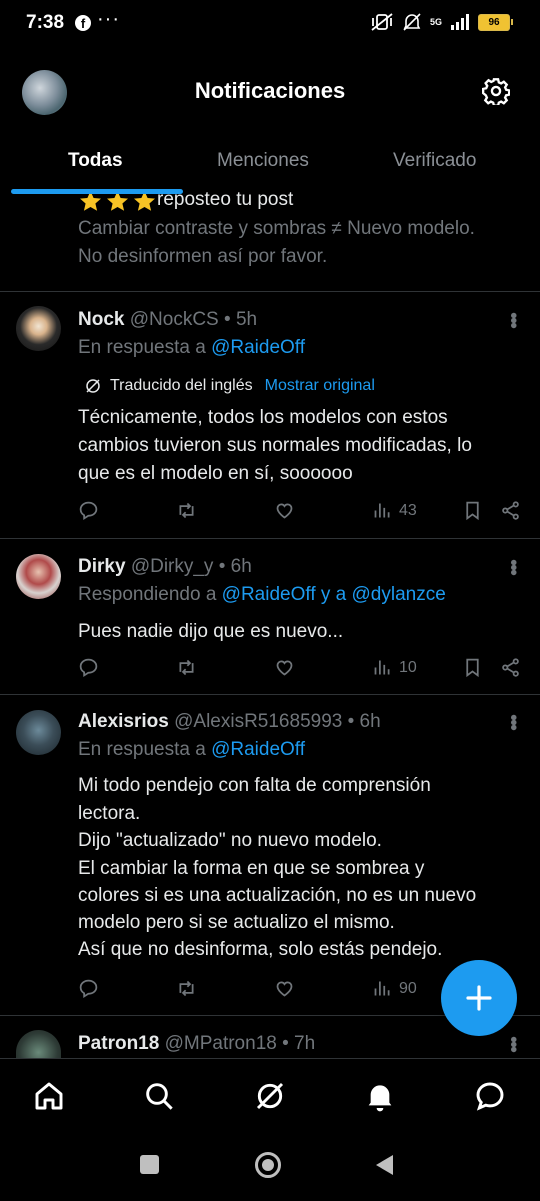 Image resolution: width=540 pixels, height=1201 pixels. I want to click on reply-context: Respondiendo a @RaideOff y a @dylanzce, so click(262, 595).